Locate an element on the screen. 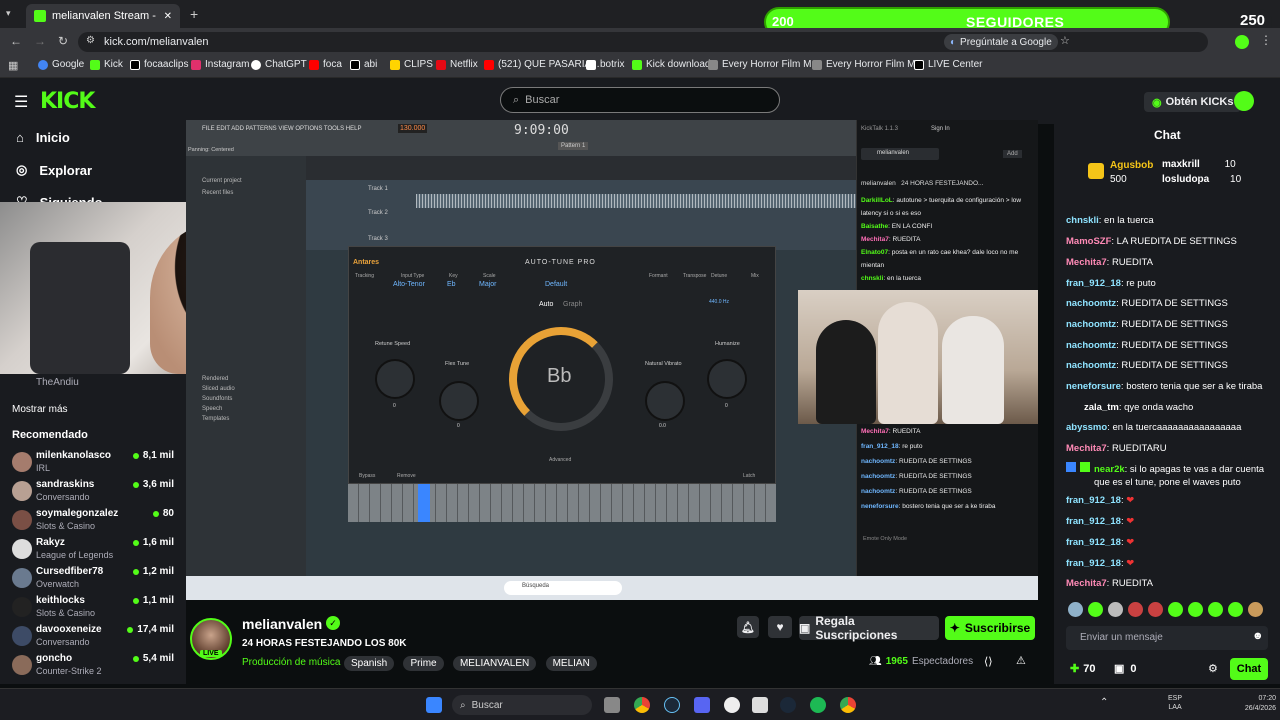  retune-speed-knob is located at coordinates (395, 379).